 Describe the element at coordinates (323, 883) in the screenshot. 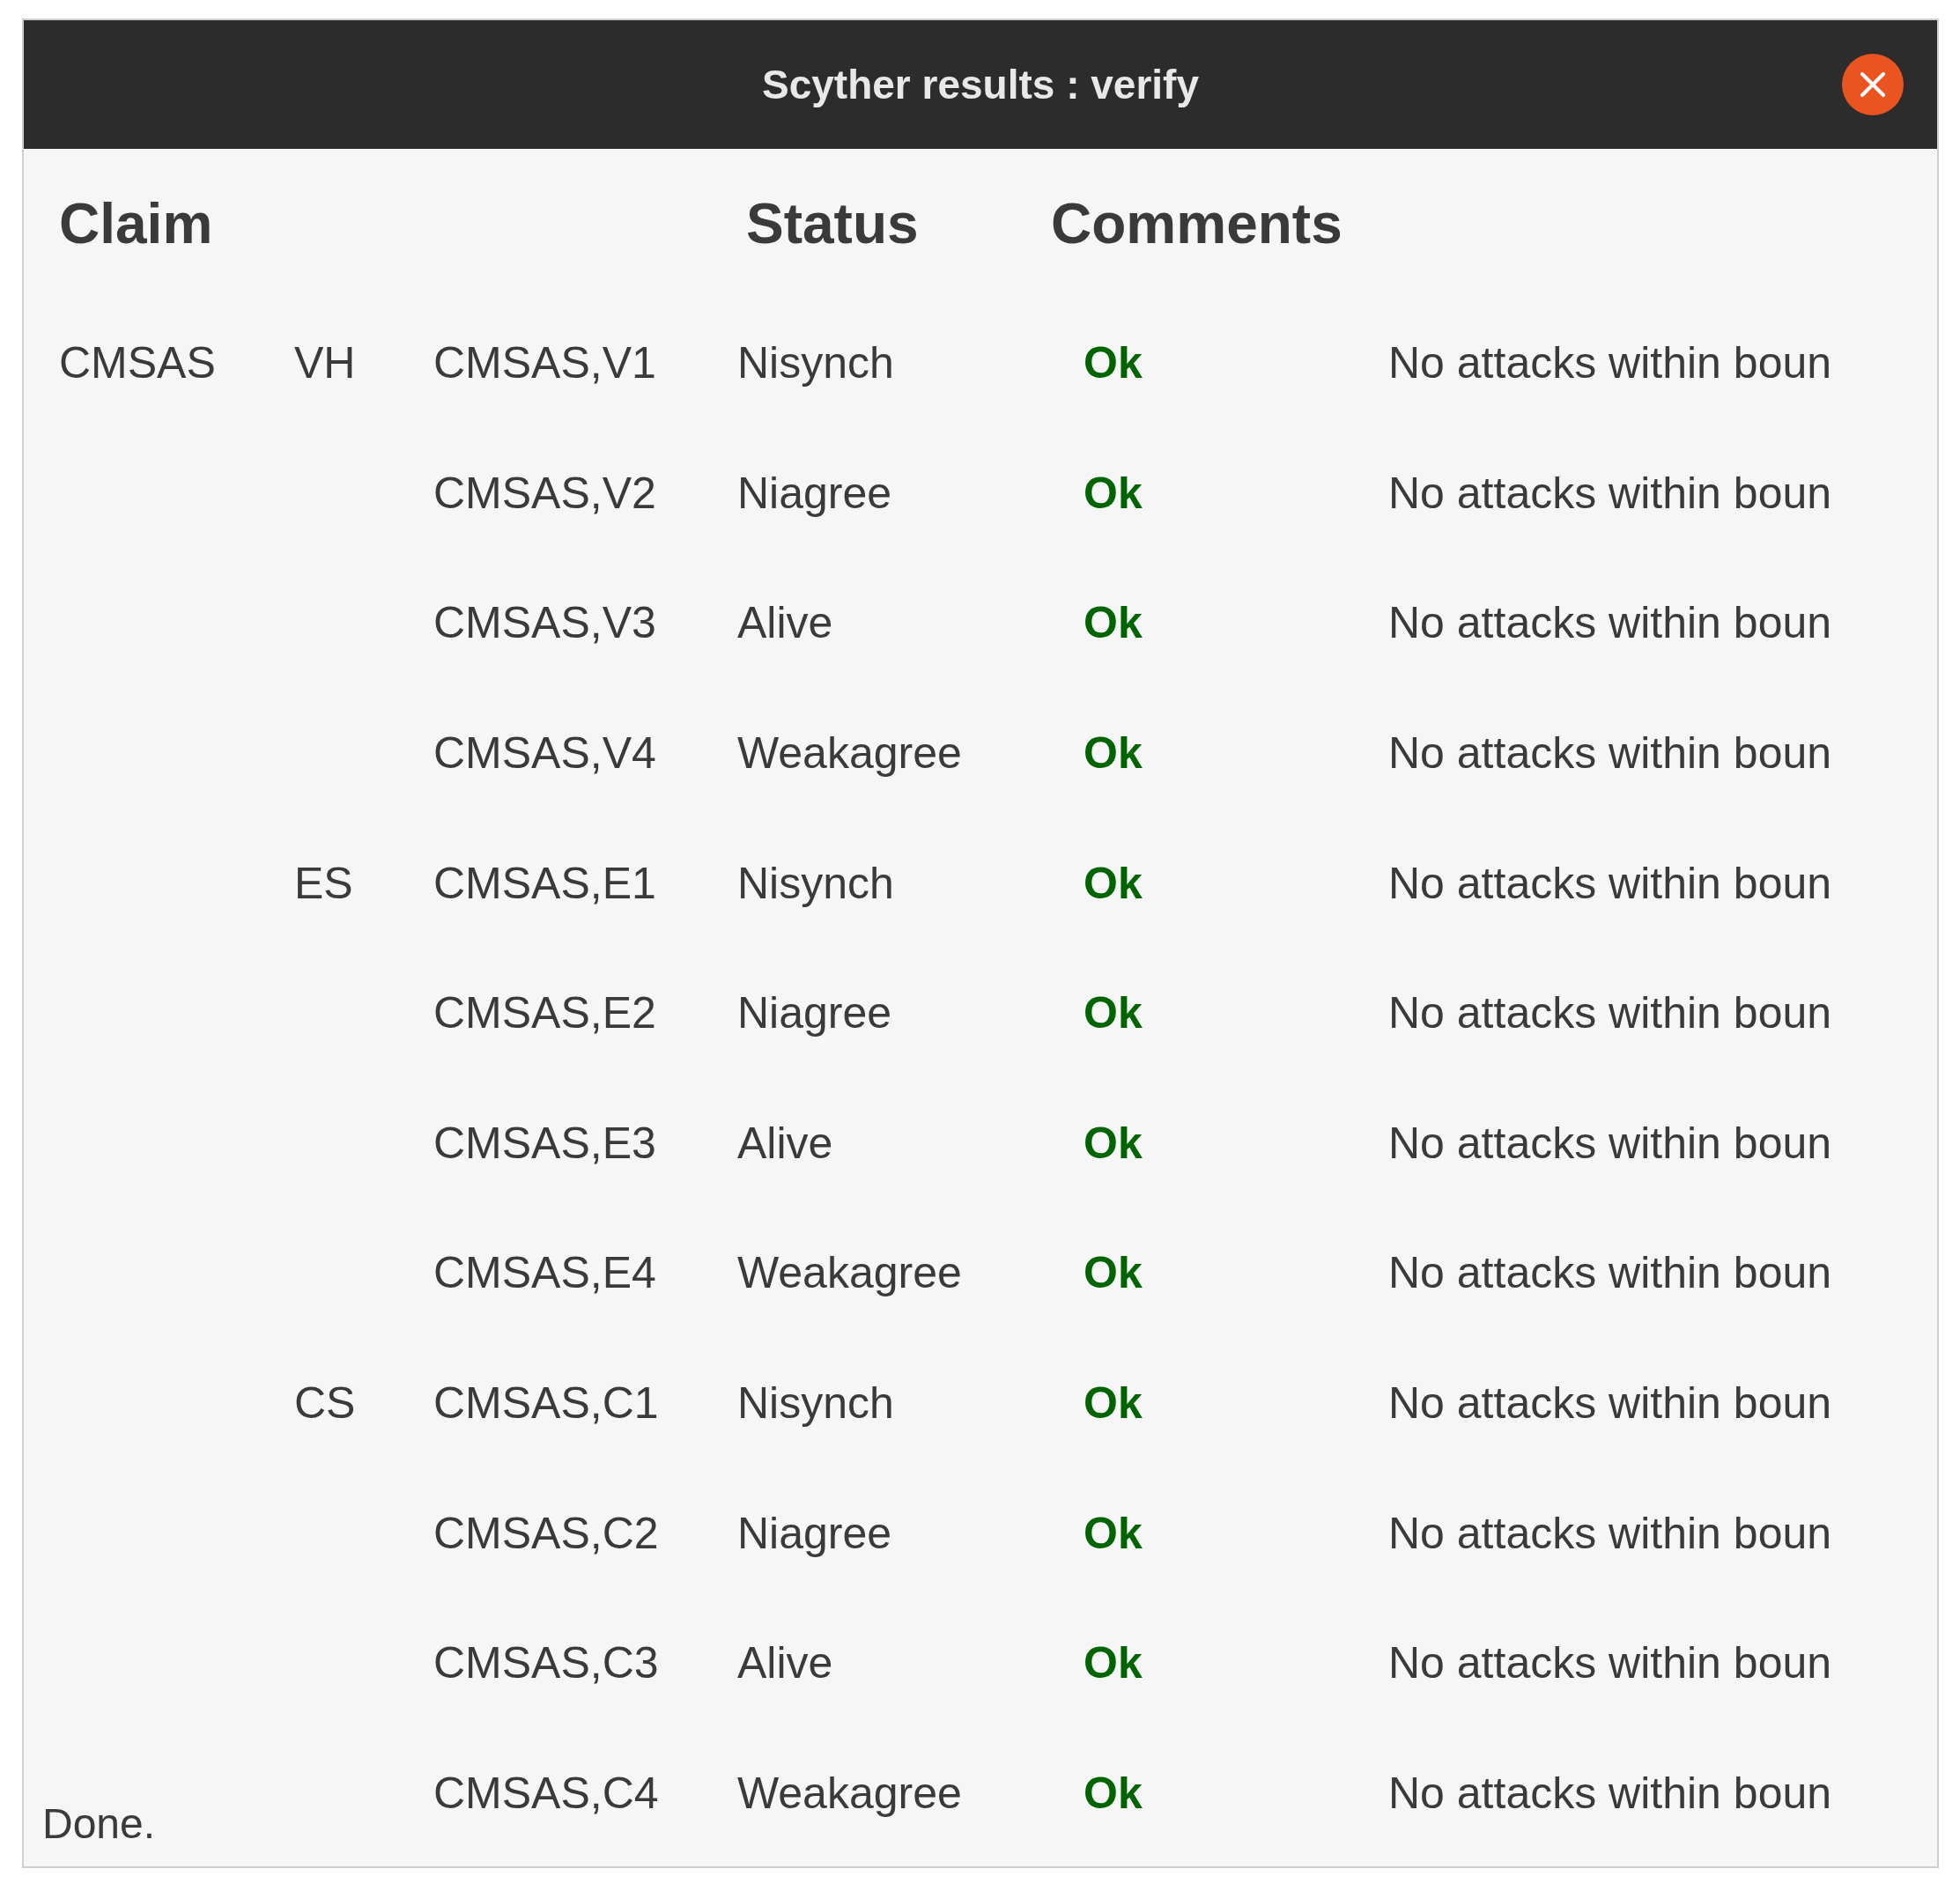

I see `role-cell: ES` at that location.